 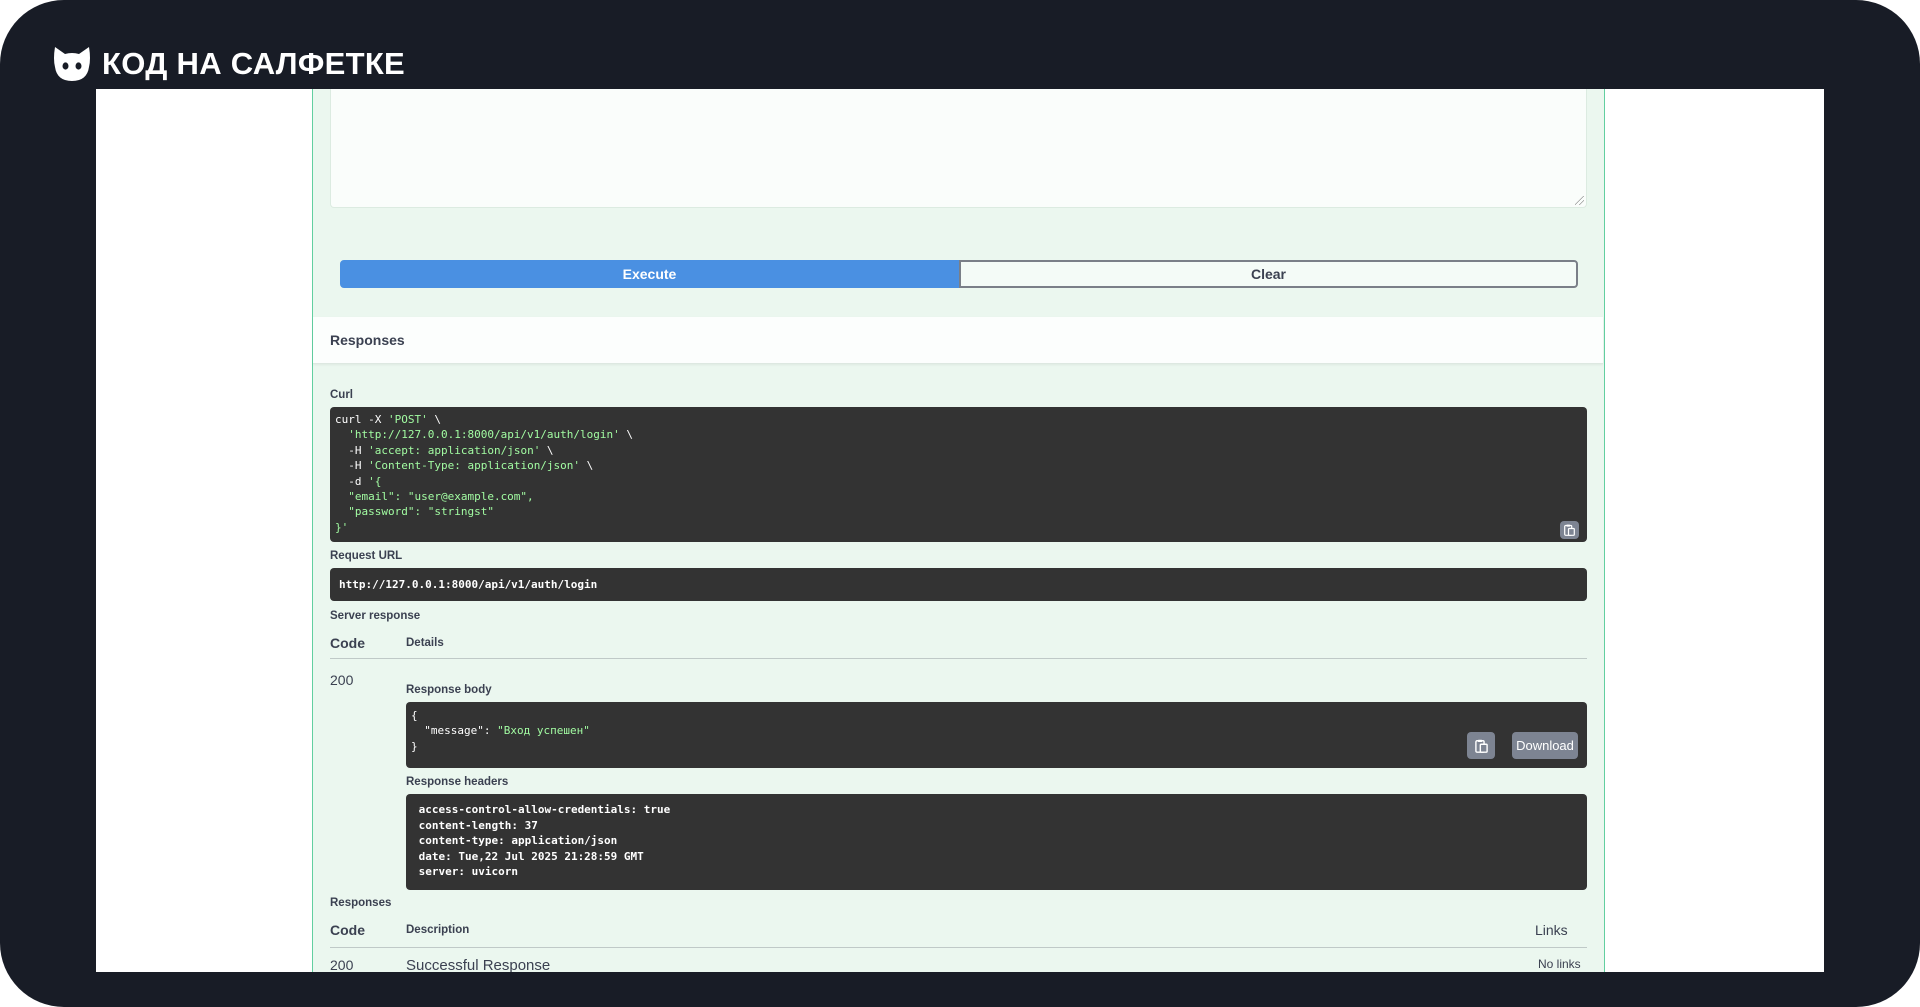 I want to click on responses-table-label: Responses, so click(x=361, y=903).